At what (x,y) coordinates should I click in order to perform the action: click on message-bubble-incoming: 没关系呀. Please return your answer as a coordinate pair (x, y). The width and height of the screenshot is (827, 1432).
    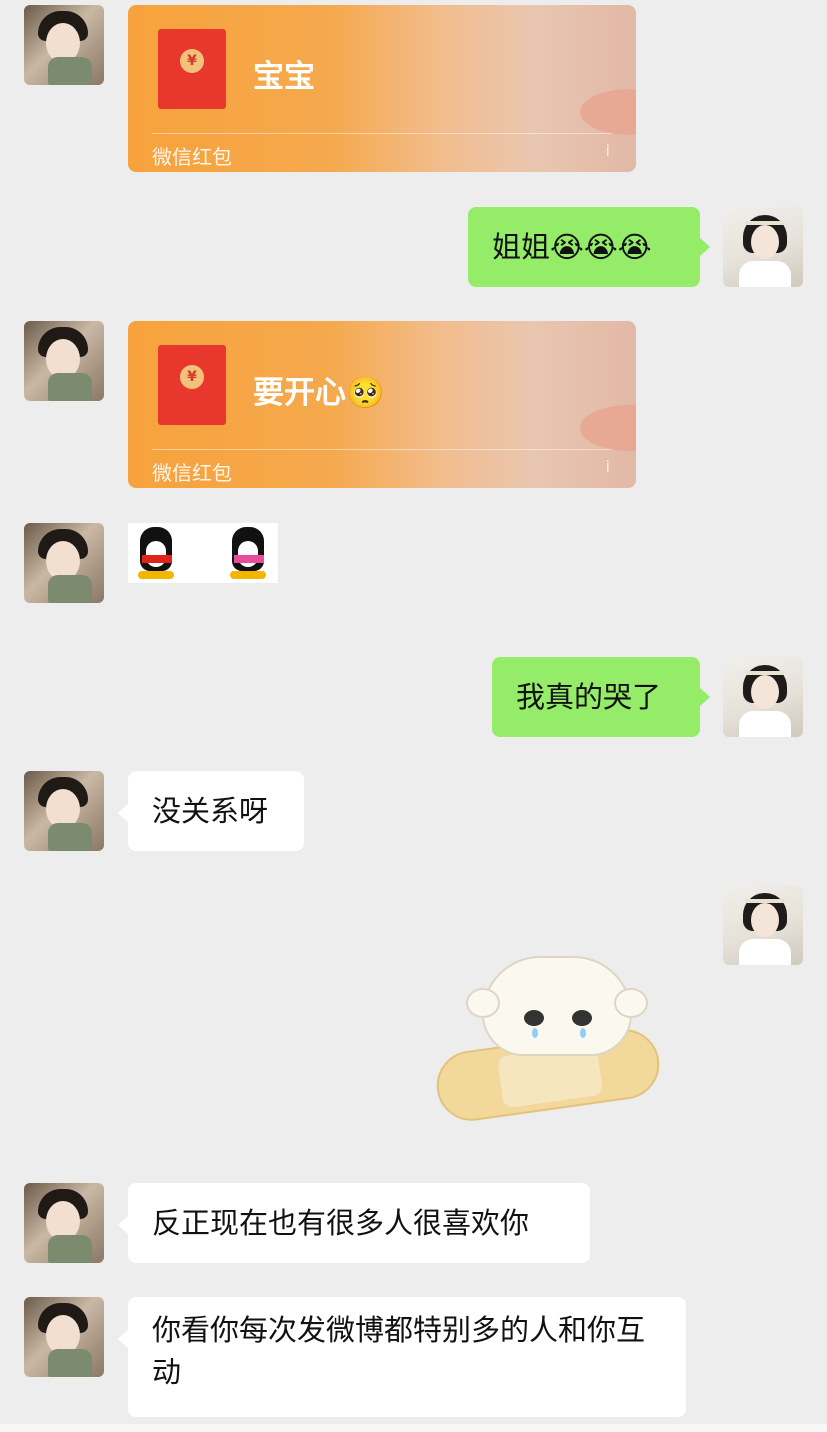
    Looking at the image, I should click on (211, 811).